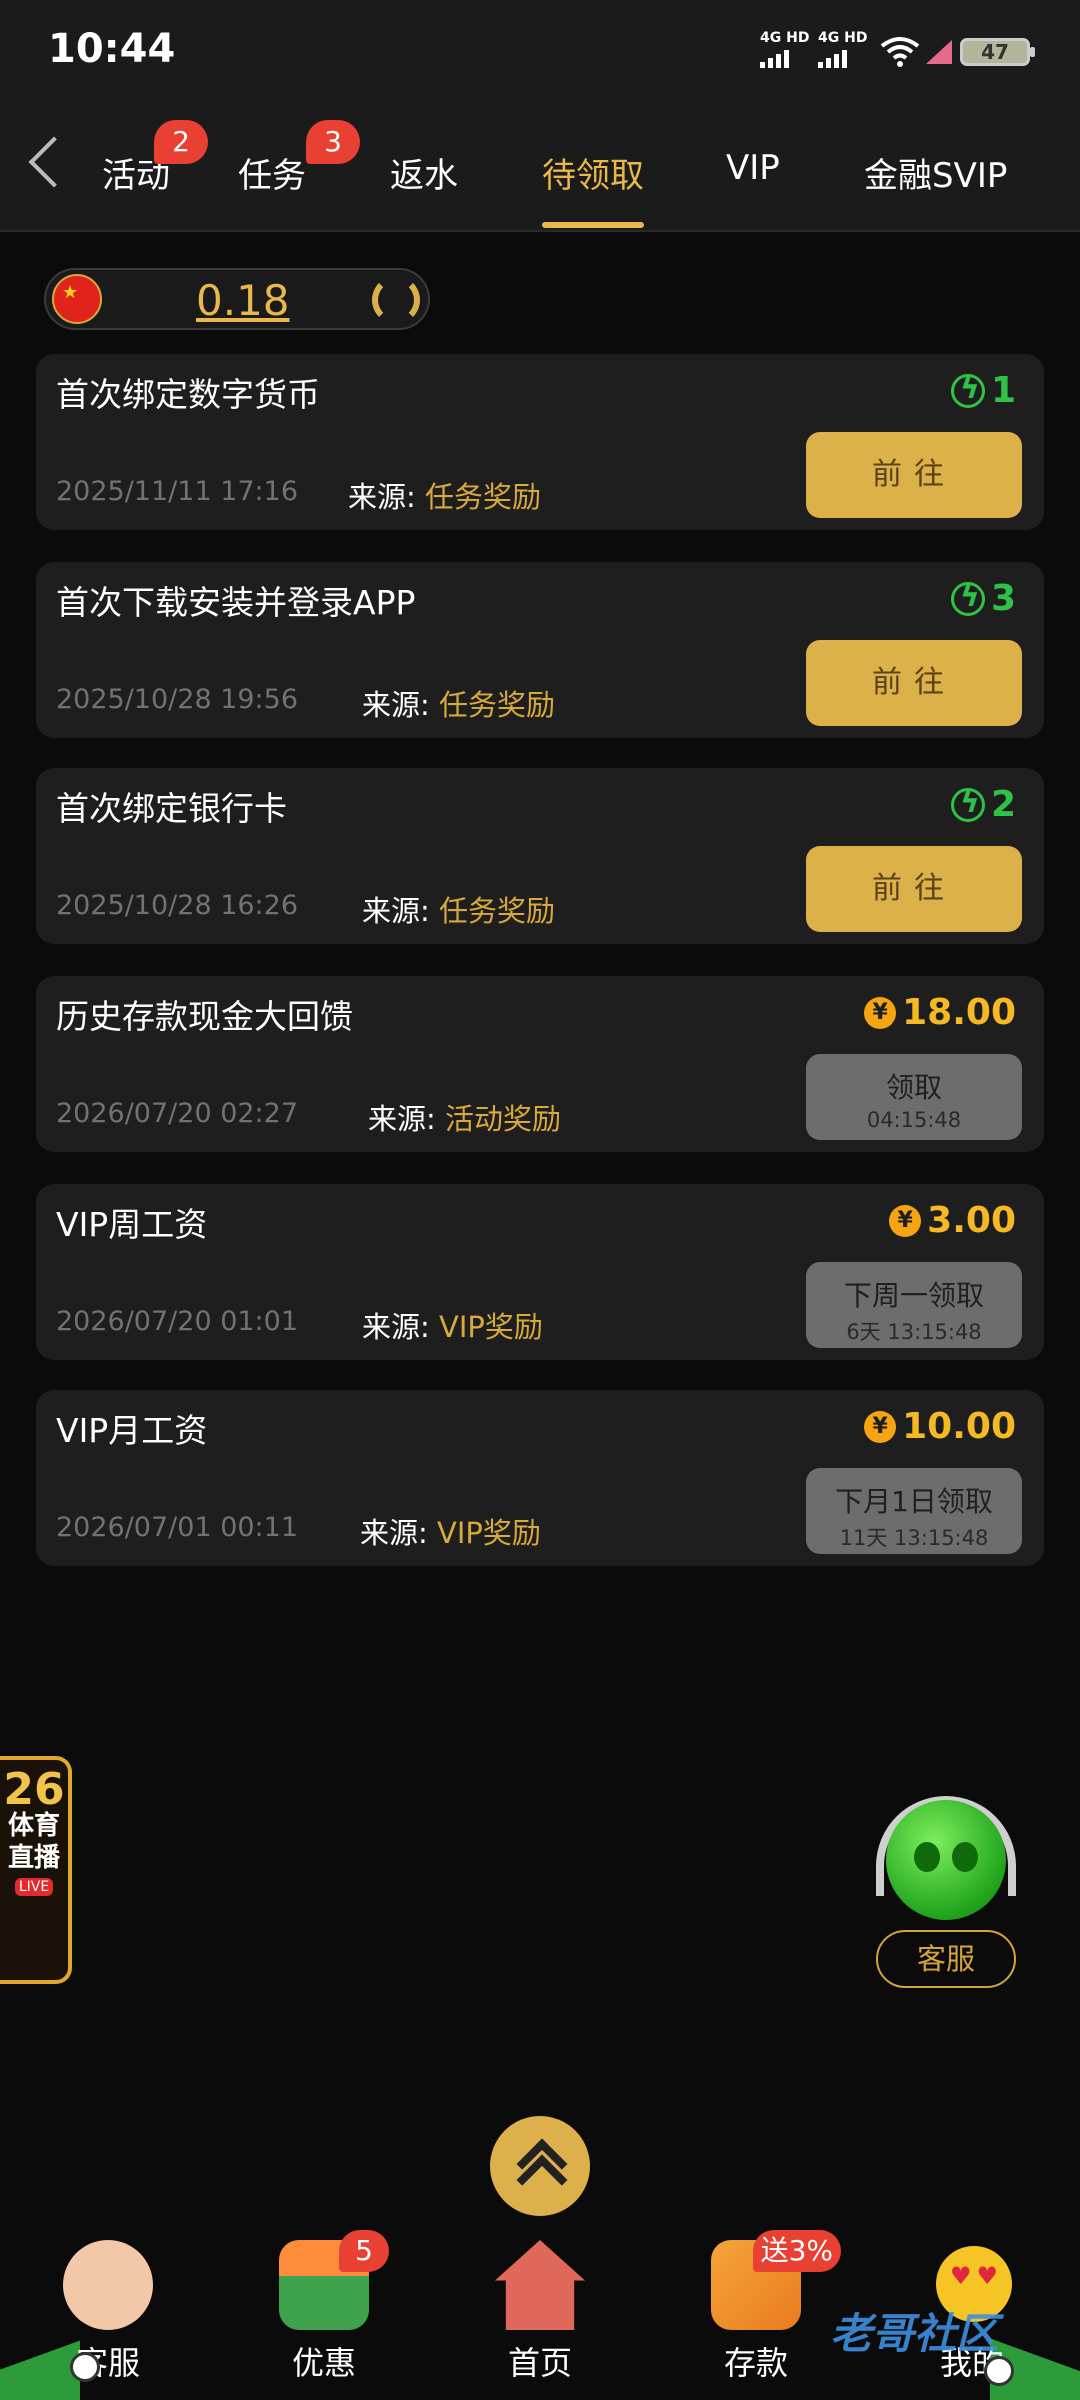  What do you see at coordinates (54, 162) in the screenshot?
I see `back-icon` at bounding box center [54, 162].